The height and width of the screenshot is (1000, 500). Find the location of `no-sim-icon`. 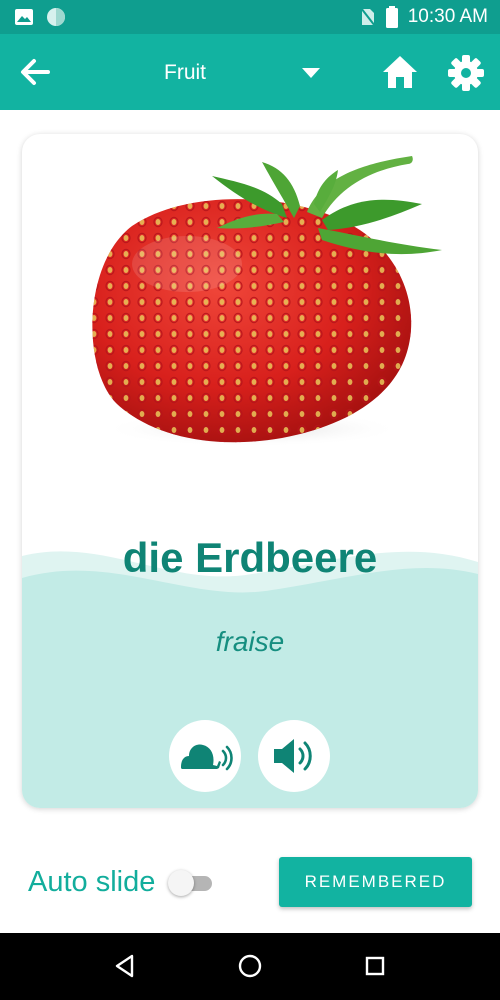

no-sim-icon is located at coordinates (367, 17).